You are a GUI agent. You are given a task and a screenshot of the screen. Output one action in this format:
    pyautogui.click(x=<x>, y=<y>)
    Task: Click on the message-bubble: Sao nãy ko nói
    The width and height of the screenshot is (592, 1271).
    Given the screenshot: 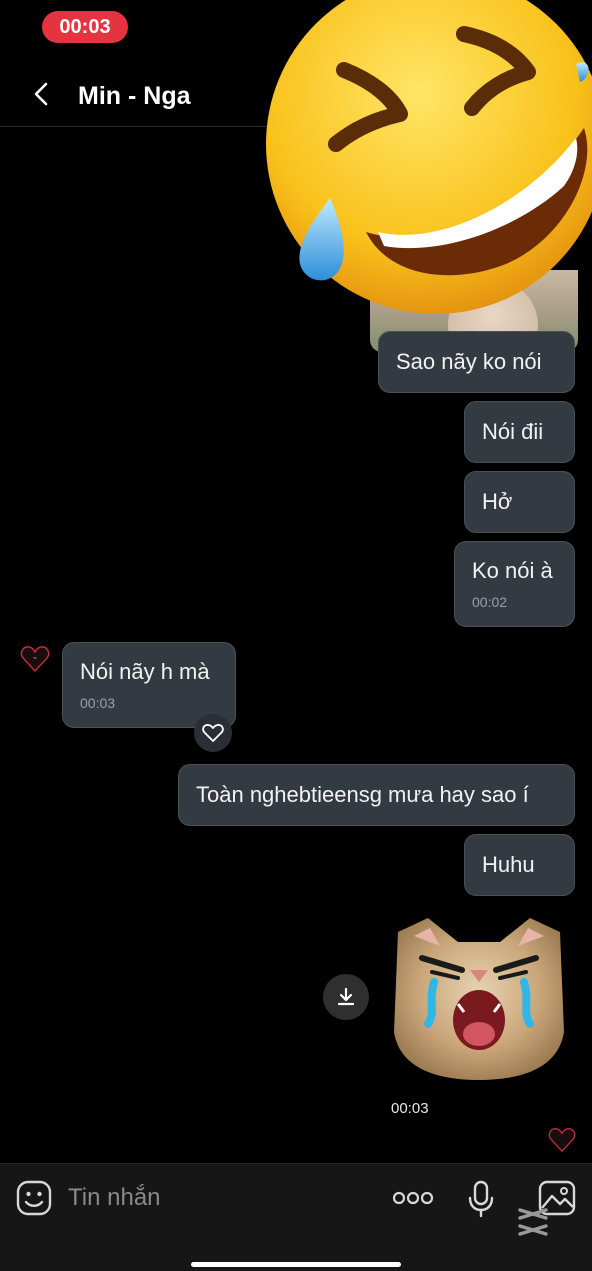 What is the action you would take?
    pyautogui.click(x=476, y=362)
    